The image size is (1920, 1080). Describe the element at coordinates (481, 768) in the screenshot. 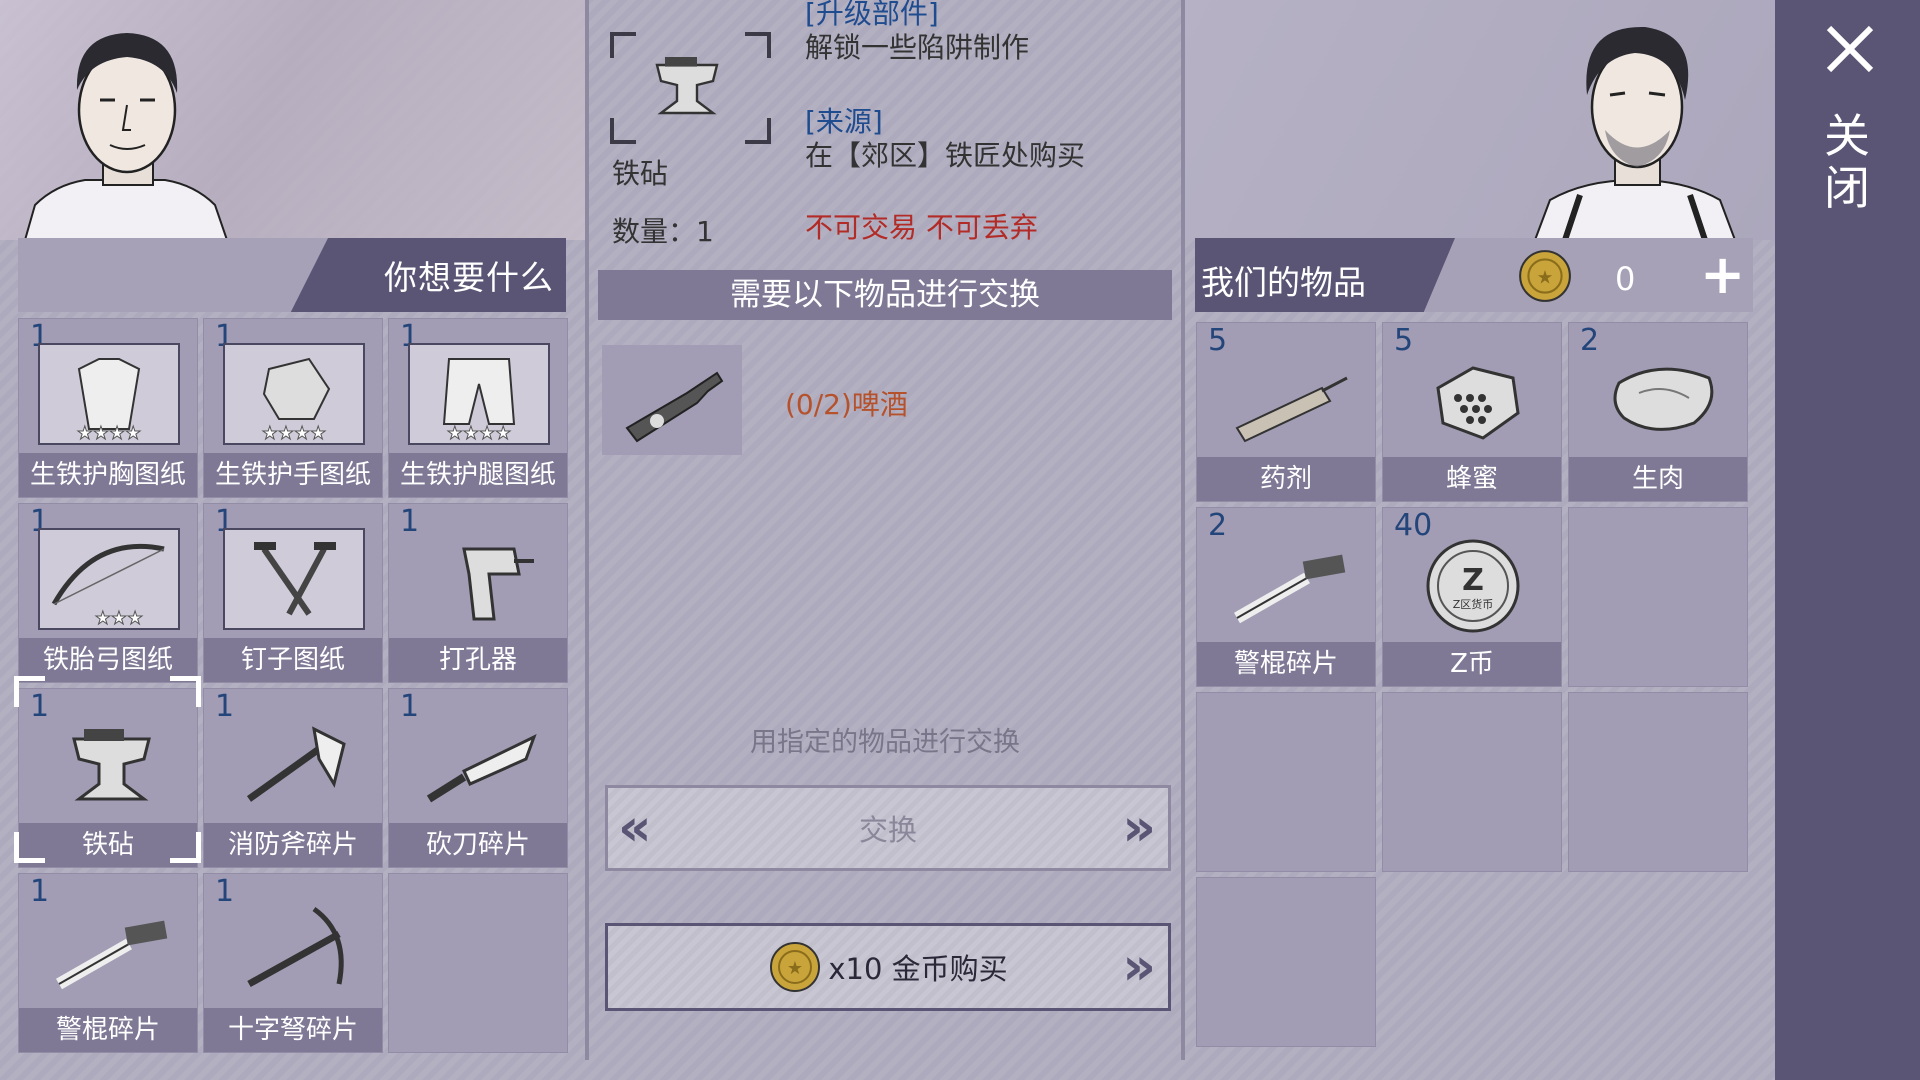

I see `machete-icon` at that location.